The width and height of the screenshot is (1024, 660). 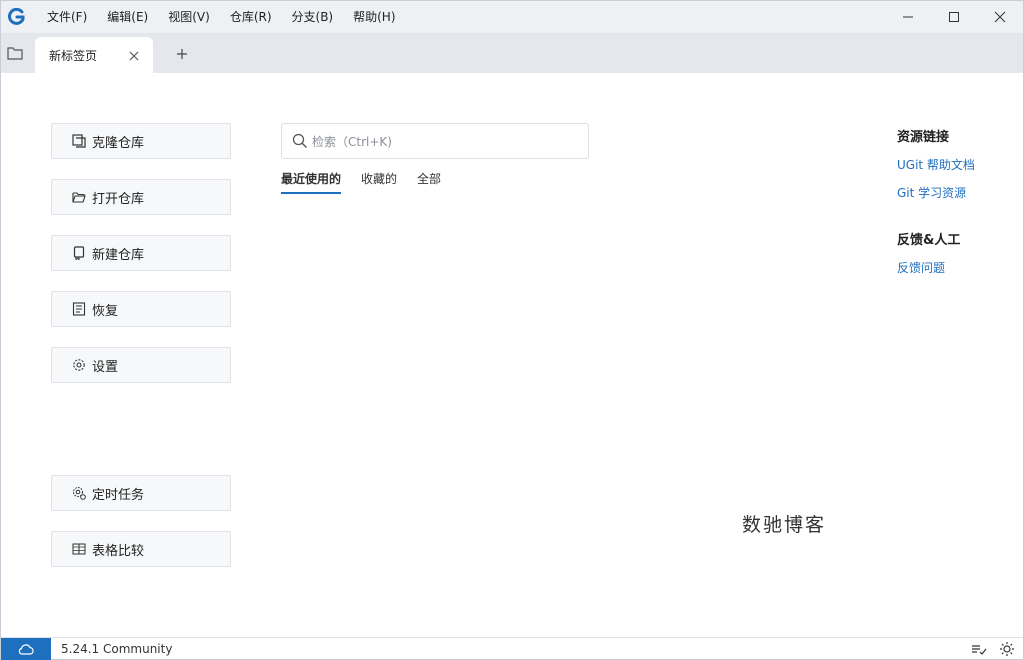 What do you see at coordinates (118, 255) in the screenshot?
I see `new-repo-label: 新建仓库` at bounding box center [118, 255].